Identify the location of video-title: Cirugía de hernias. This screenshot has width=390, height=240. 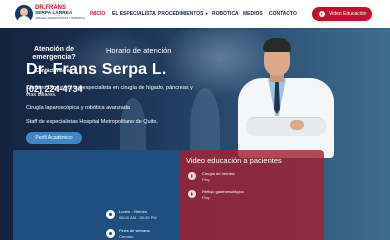
(218, 173).